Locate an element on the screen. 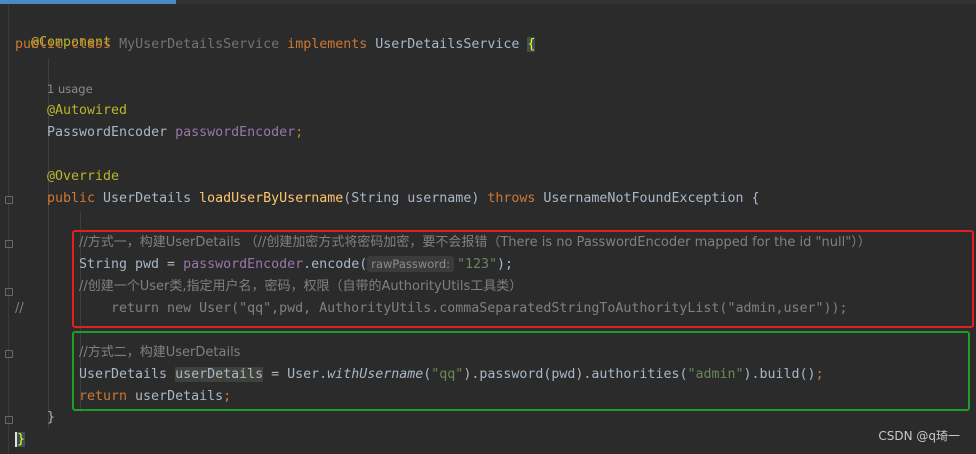  annotation: @Override is located at coordinates (83, 176).